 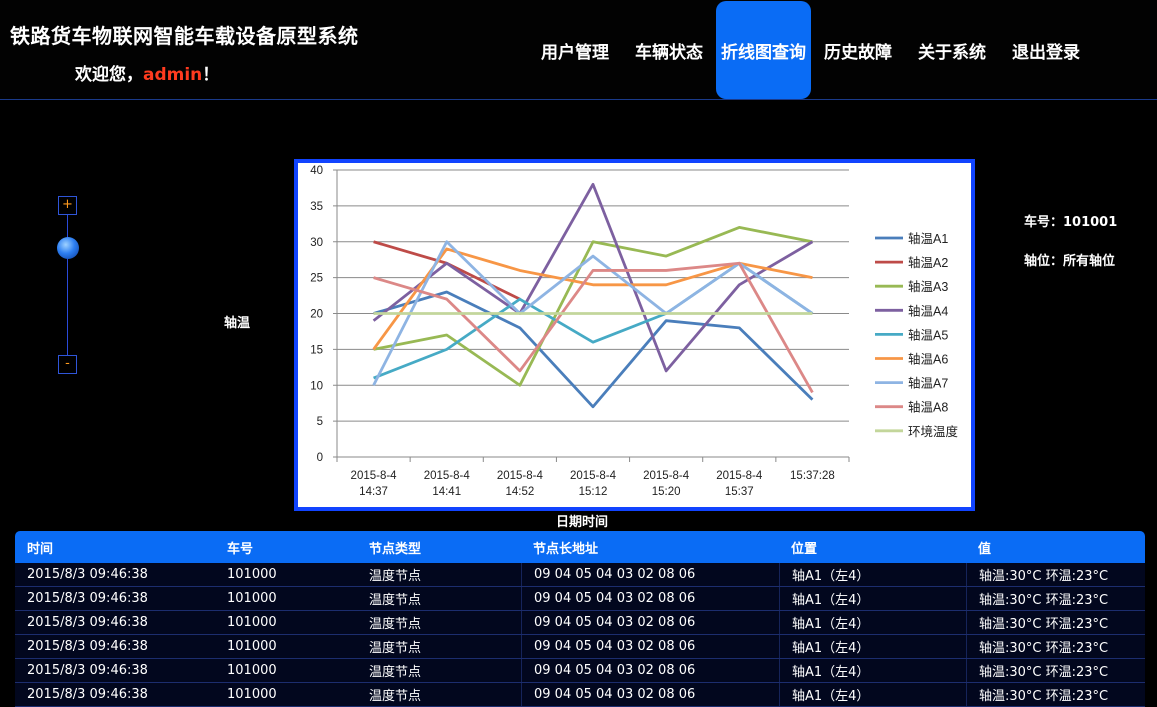 What do you see at coordinates (566, 549) in the screenshot?
I see `col-node-address: 节点长地址` at bounding box center [566, 549].